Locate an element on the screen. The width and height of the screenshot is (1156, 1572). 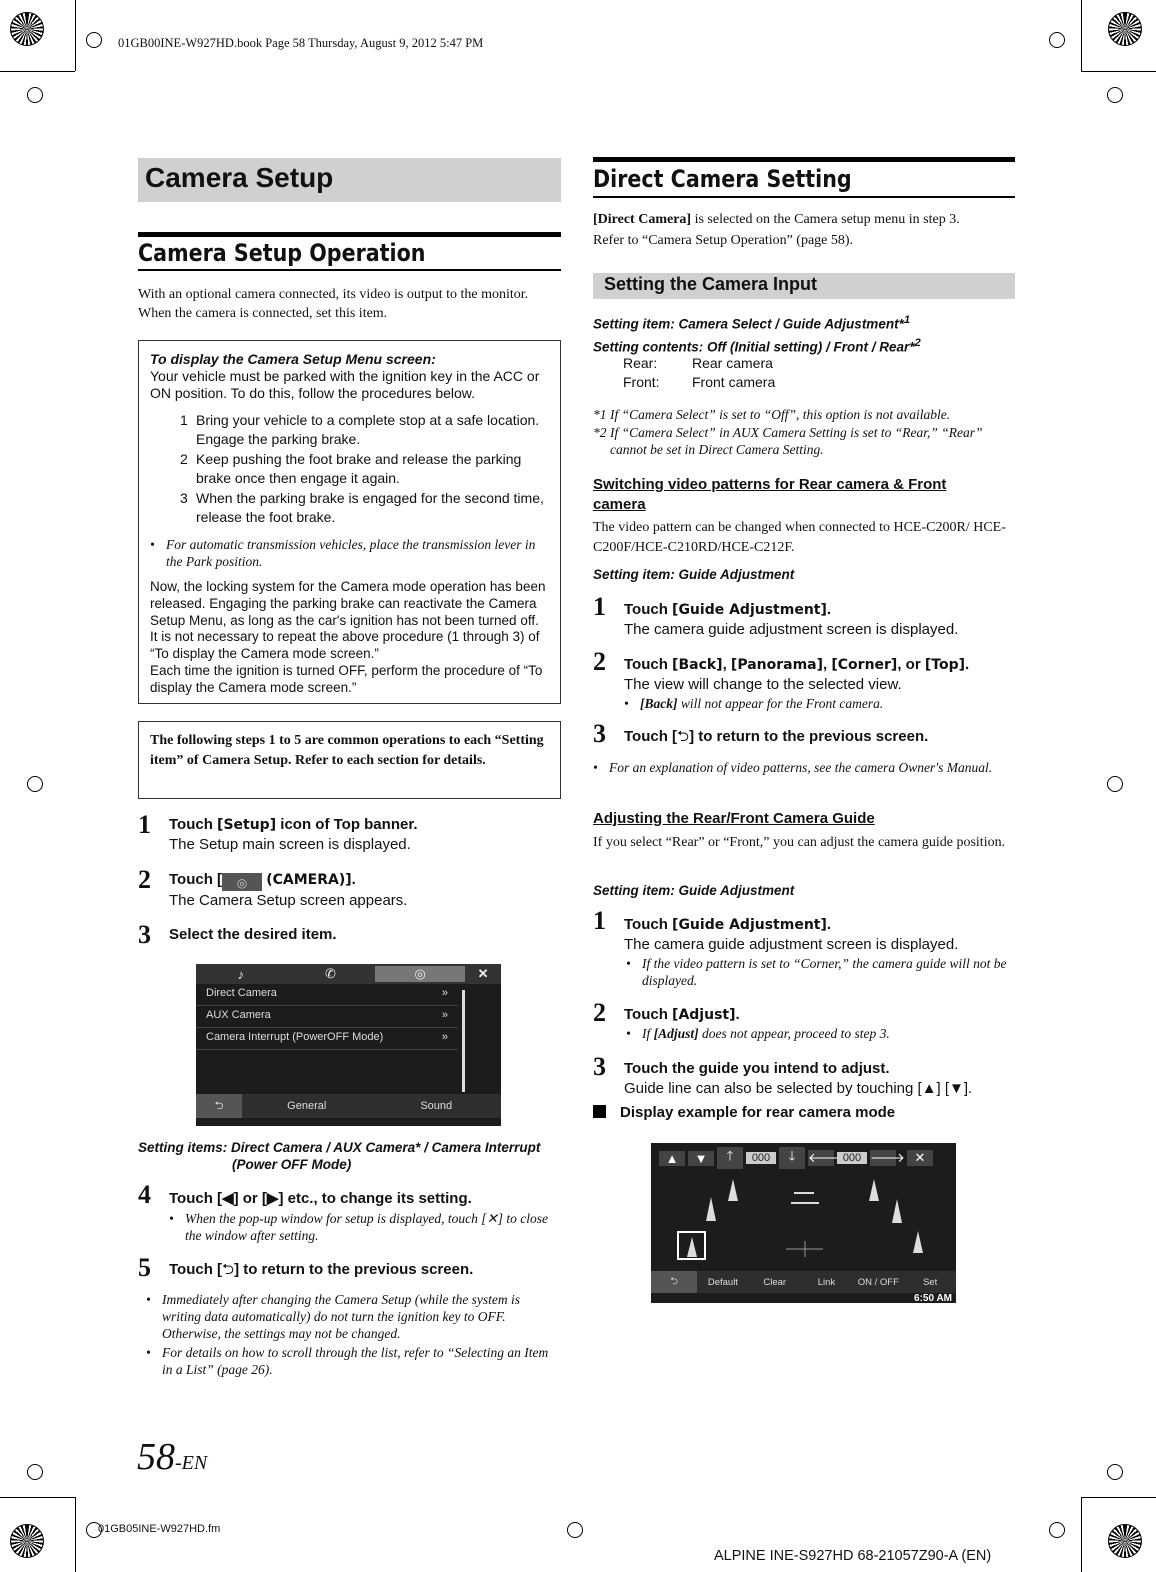
sound-tab: Sound is located at coordinates (437, 1106).